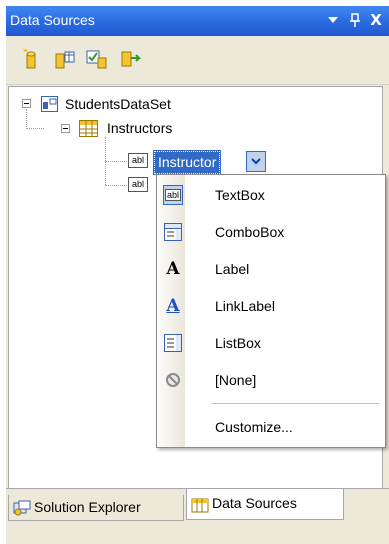  What do you see at coordinates (254, 503) in the screenshot?
I see `tab-label: Data Sources` at bounding box center [254, 503].